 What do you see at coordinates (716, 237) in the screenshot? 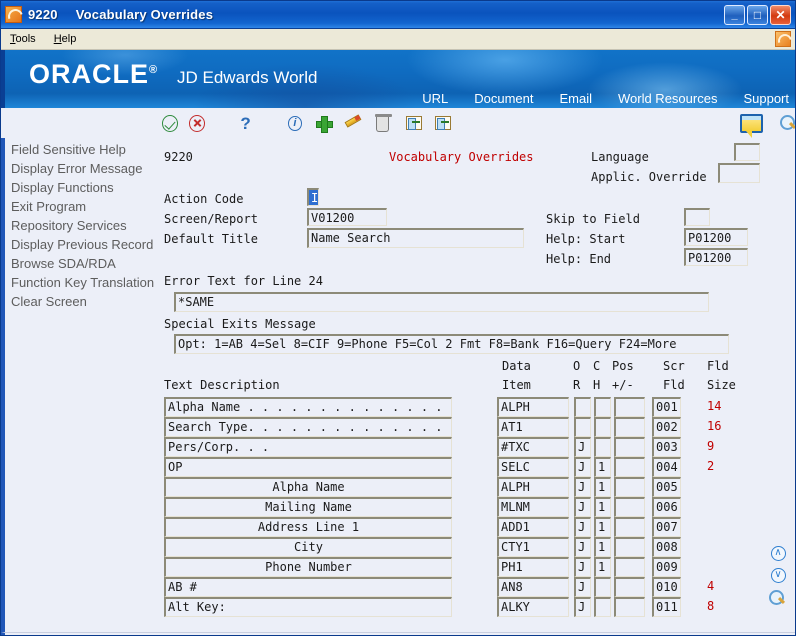
I see `help-start-field: P01200` at bounding box center [716, 237].